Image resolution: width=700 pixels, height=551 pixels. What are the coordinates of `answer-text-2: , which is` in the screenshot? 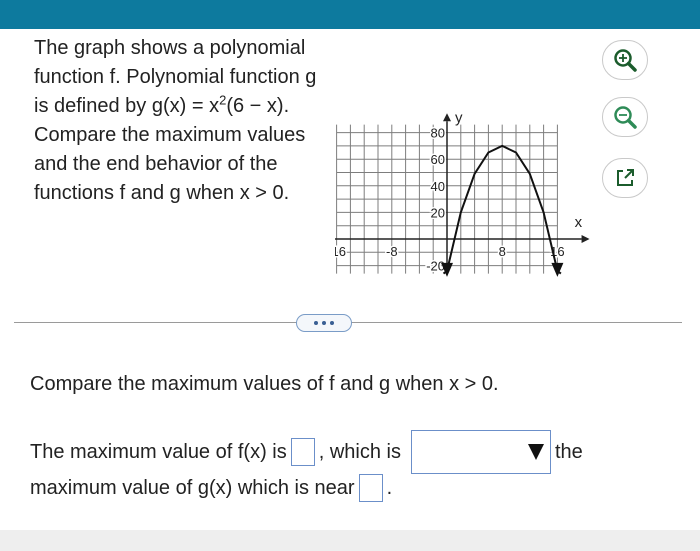 It's located at (359, 451).